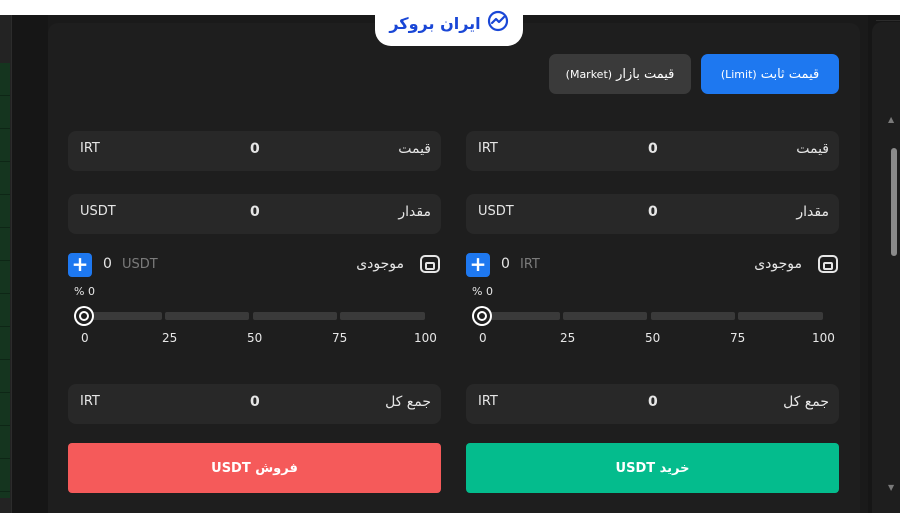 The height and width of the screenshot is (513, 900). I want to click on buy-price-unit: IRT, so click(488, 148).